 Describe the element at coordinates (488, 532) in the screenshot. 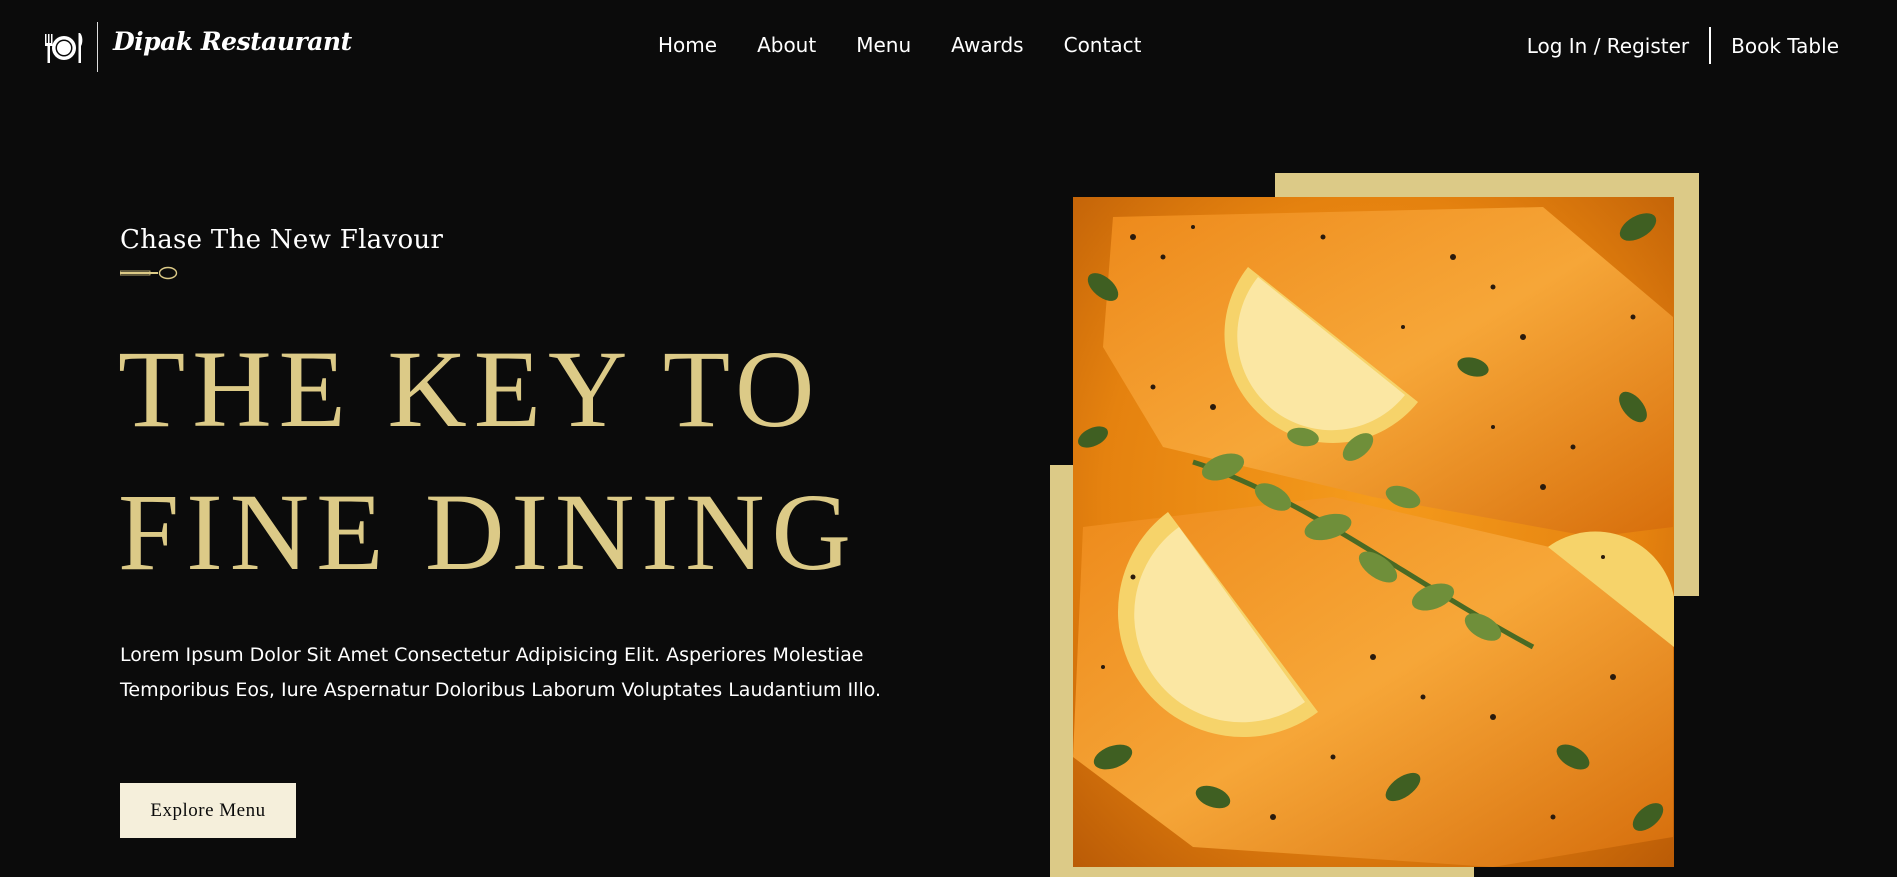

I see `hero-headline-line-2: FINE DINING` at that location.